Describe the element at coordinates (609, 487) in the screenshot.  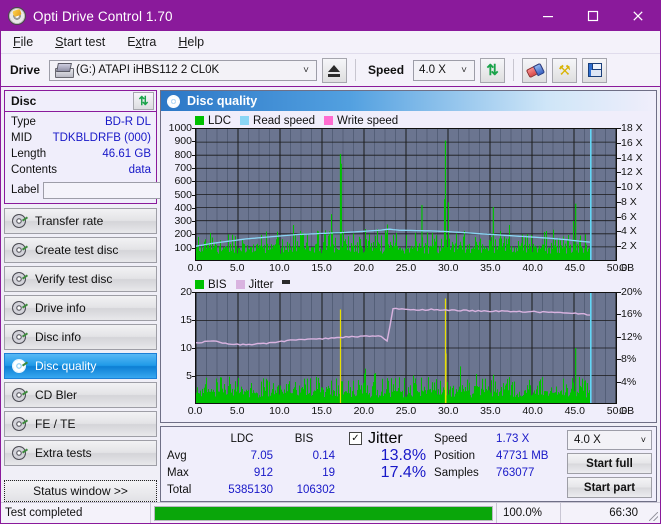
I see `start-part-button: Start part` at that location.